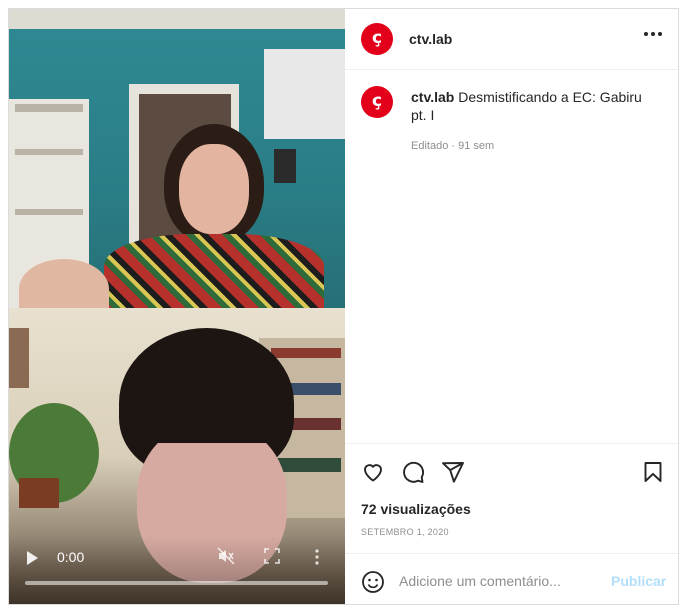 Image resolution: width=685 pixels, height=614 pixels. What do you see at coordinates (373, 472) in the screenshot?
I see `like-icon` at bounding box center [373, 472].